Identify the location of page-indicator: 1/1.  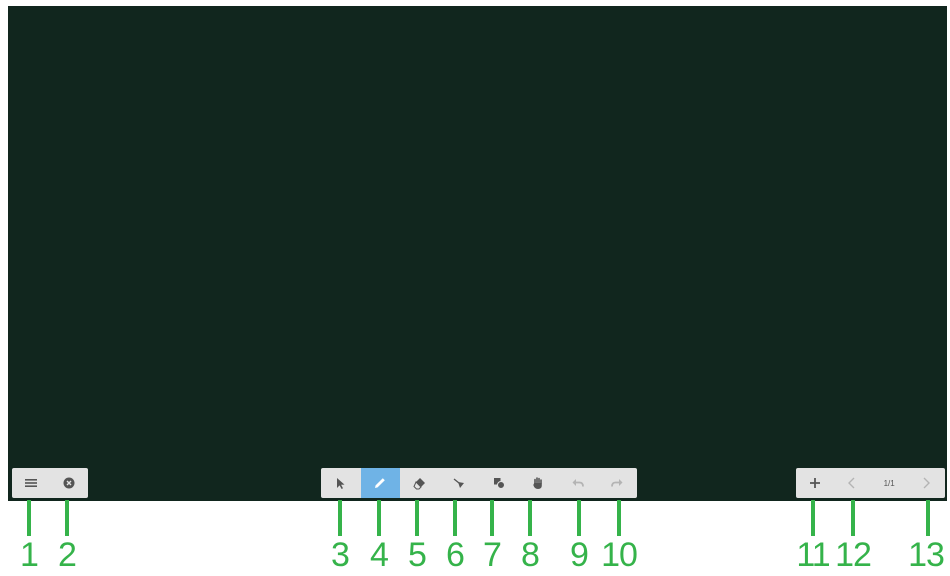
(889, 483).